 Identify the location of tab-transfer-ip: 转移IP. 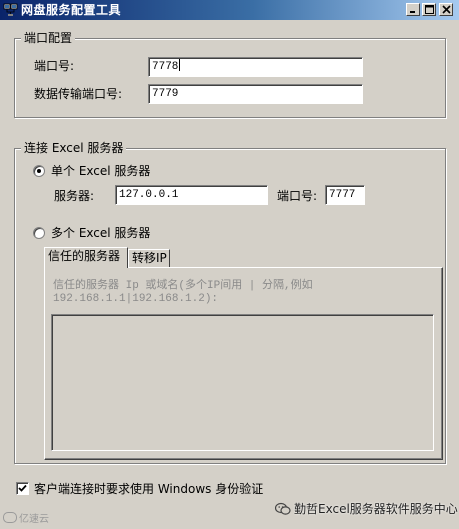
(149, 258).